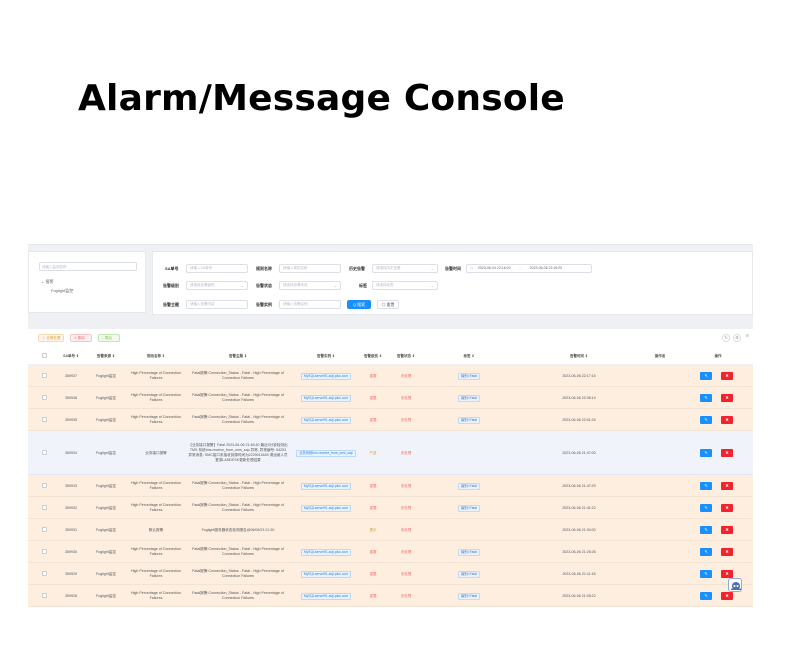  What do you see at coordinates (469, 356) in the screenshot?
I see `header-tag: 标签 ⇕` at bounding box center [469, 356].